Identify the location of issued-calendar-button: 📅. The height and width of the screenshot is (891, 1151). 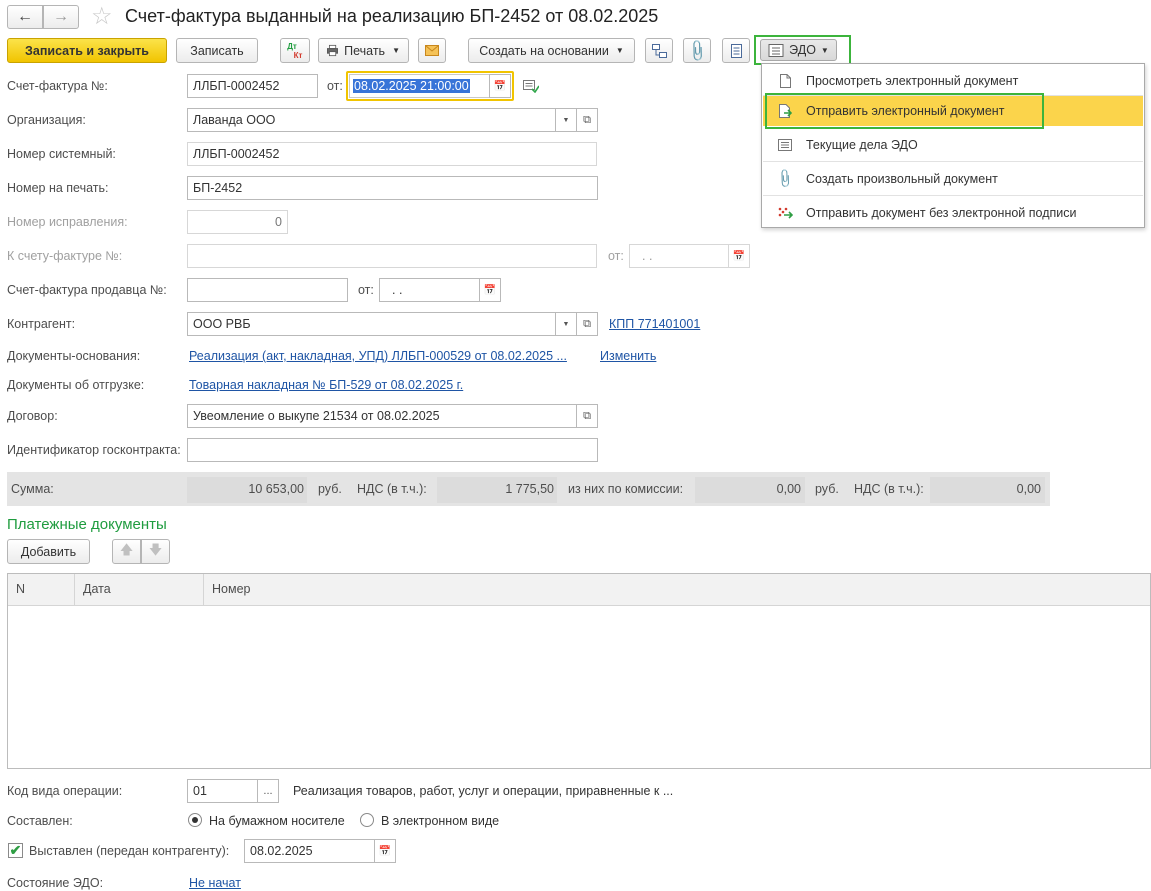
(385, 851).